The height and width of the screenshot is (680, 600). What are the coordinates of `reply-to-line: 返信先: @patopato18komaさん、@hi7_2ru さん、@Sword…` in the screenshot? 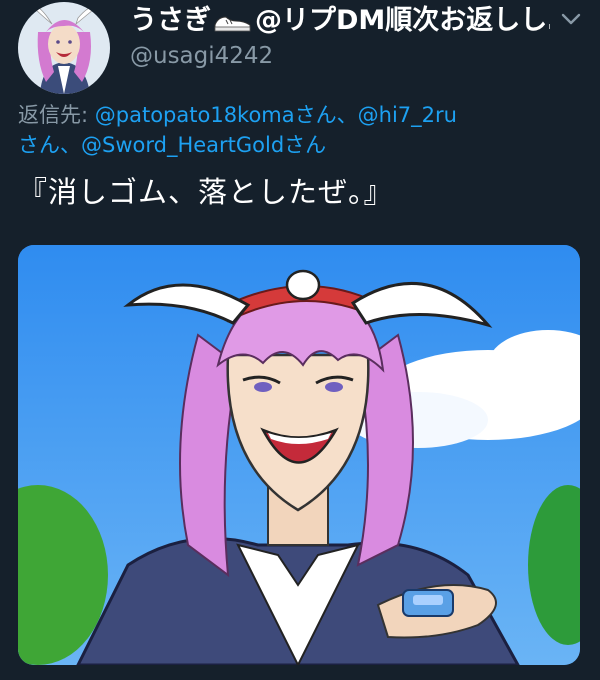 It's located at (298, 130).